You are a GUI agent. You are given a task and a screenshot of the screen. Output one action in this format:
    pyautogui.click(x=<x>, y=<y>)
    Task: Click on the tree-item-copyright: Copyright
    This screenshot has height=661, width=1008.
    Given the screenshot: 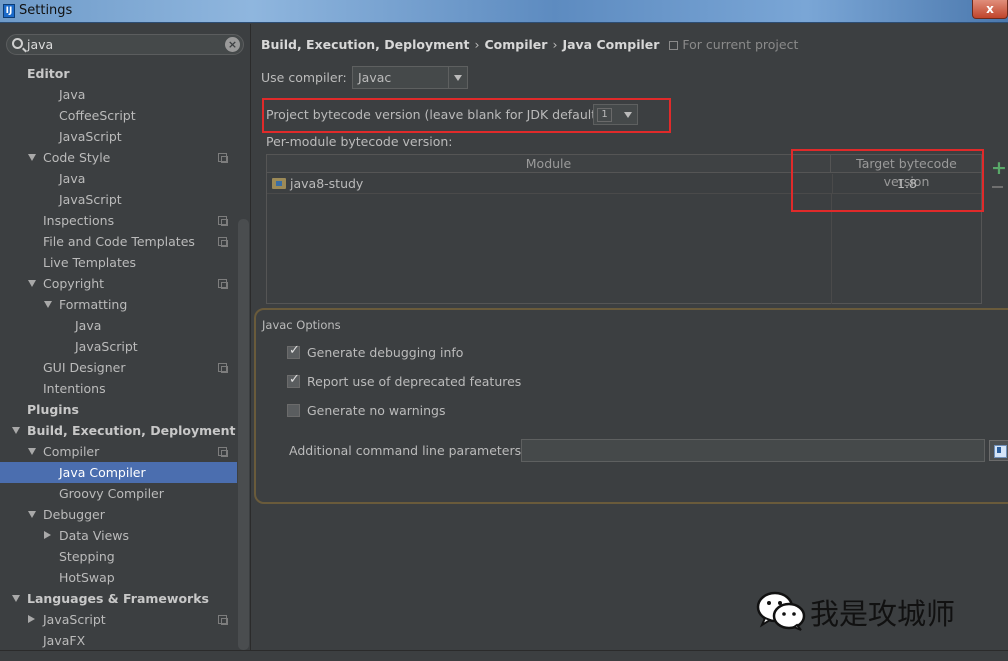 What is the action you would take?
    pyautogui.click(x=118, y=283)
    